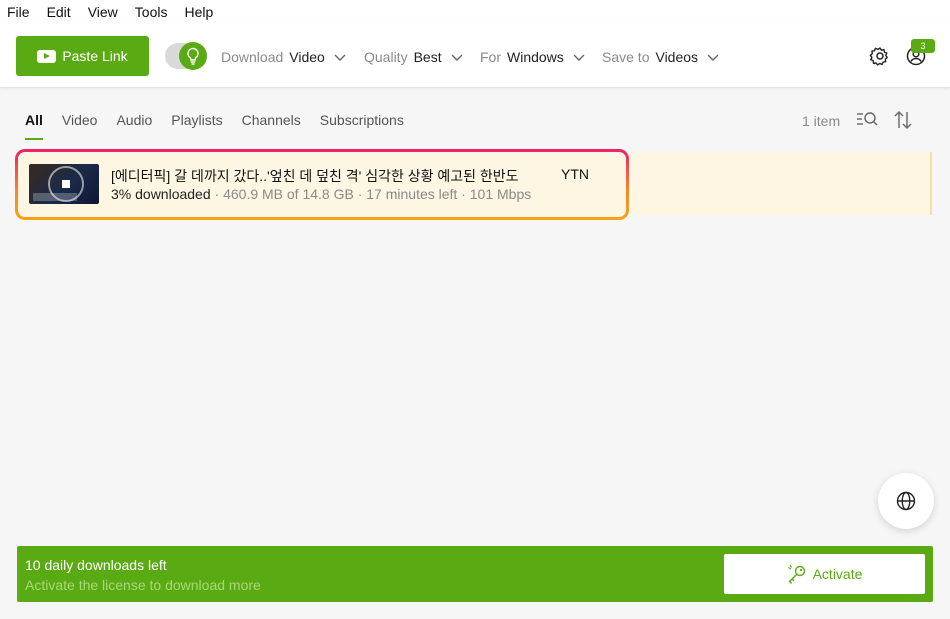 The image size is (950, 619). Describe the element at coordinates (796, 574) in the screenshot. I see `key-icon` at that location.